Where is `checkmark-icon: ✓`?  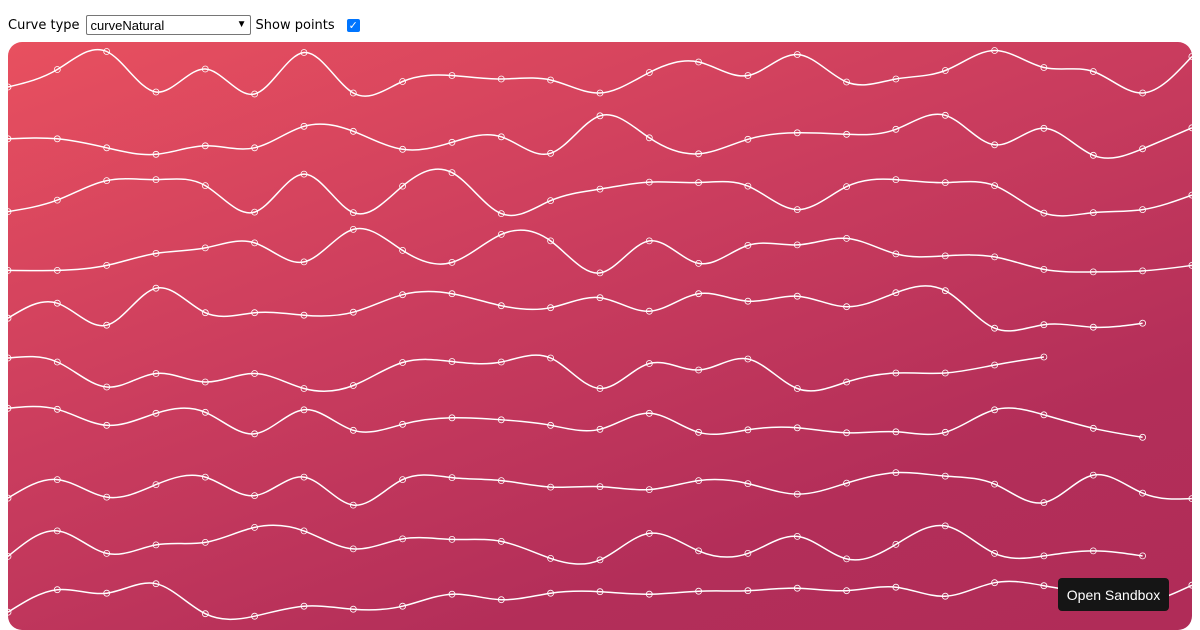
checkmark-icon: ✓ is located at coordinates (353, 25).